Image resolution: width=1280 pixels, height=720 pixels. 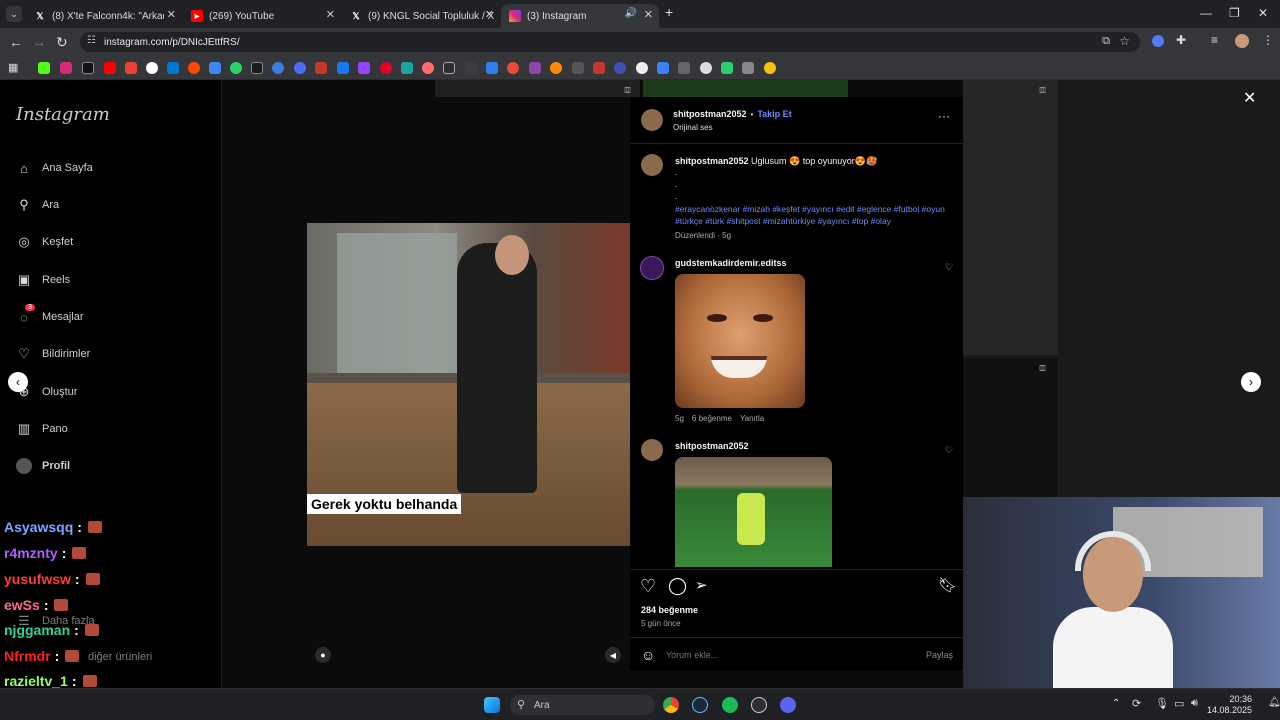 I want to click on spotify-icon, so click(x=730, y=705).